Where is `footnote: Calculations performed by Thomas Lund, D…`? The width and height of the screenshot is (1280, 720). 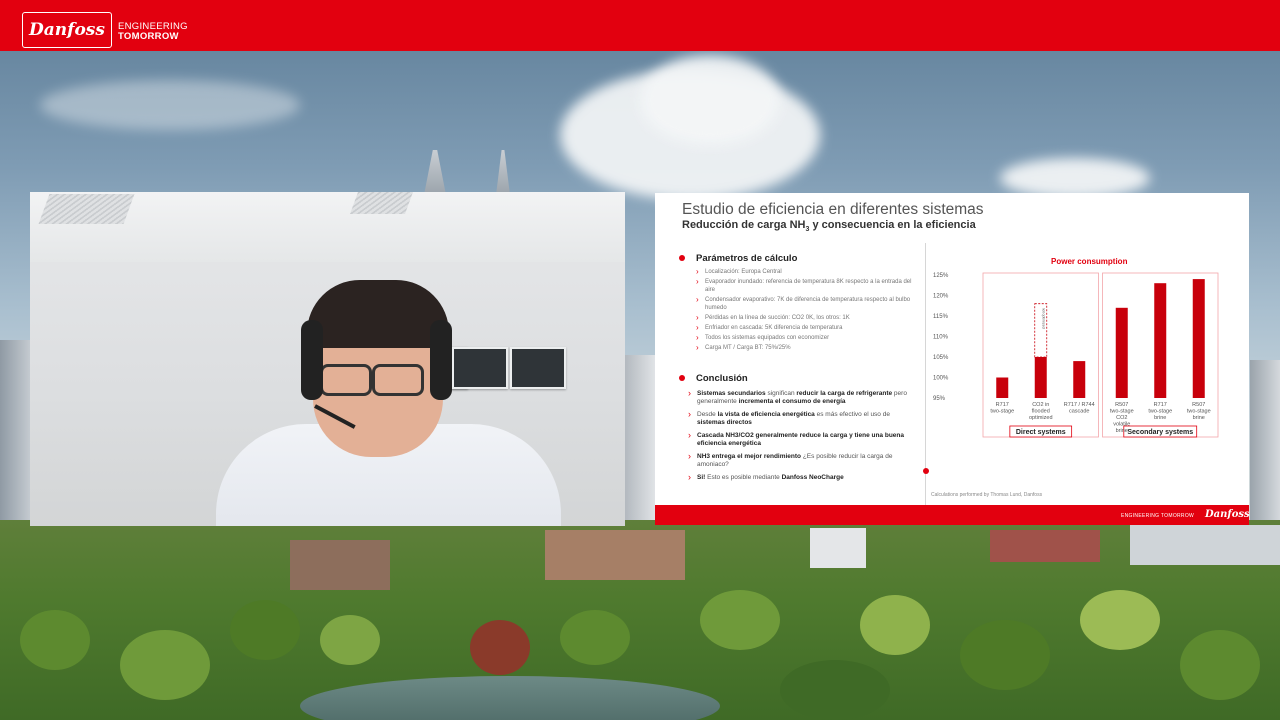 footnote: Calculations performed by Thomas Lund, D… is located at coordinates (987, 495).